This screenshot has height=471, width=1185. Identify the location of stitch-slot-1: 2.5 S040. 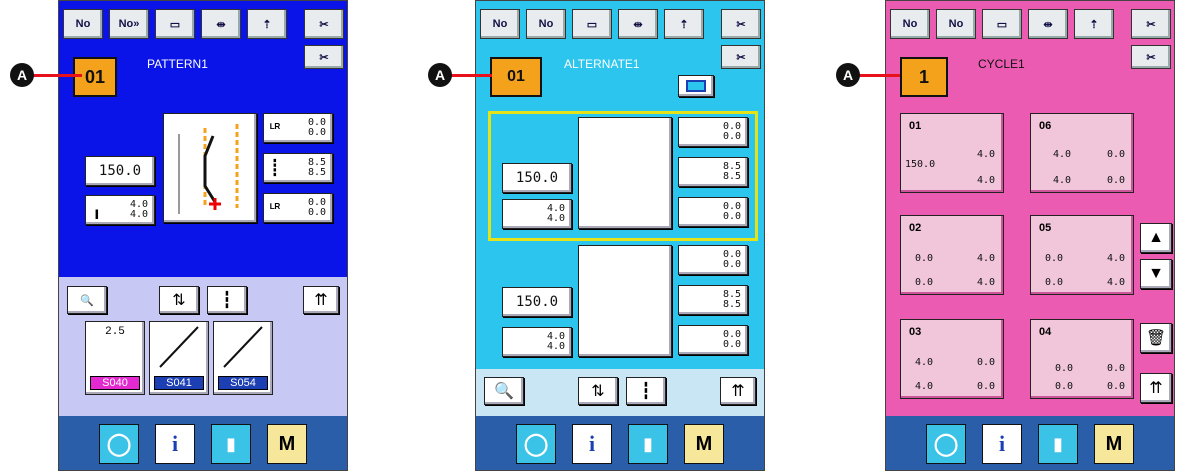
(115, 358).